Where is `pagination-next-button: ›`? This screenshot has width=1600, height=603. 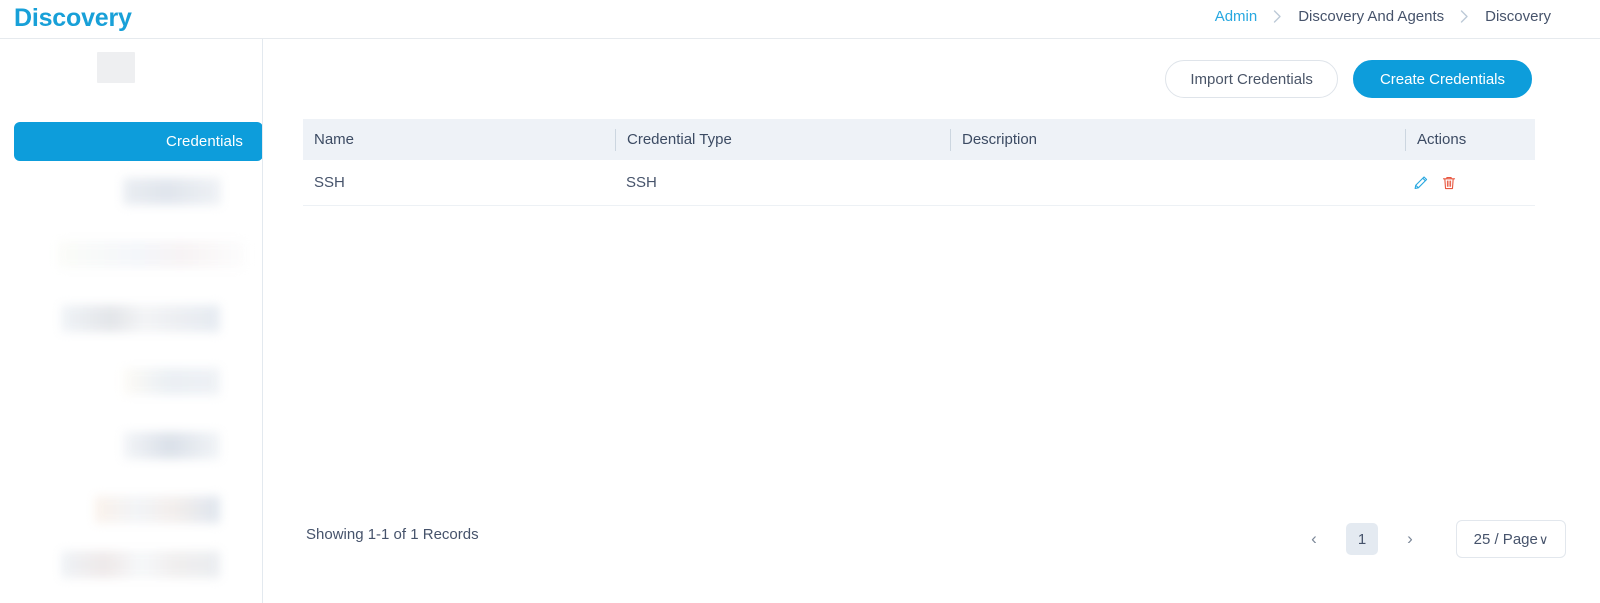 pagination-next-button: › is located at coordinates (1410, 539).